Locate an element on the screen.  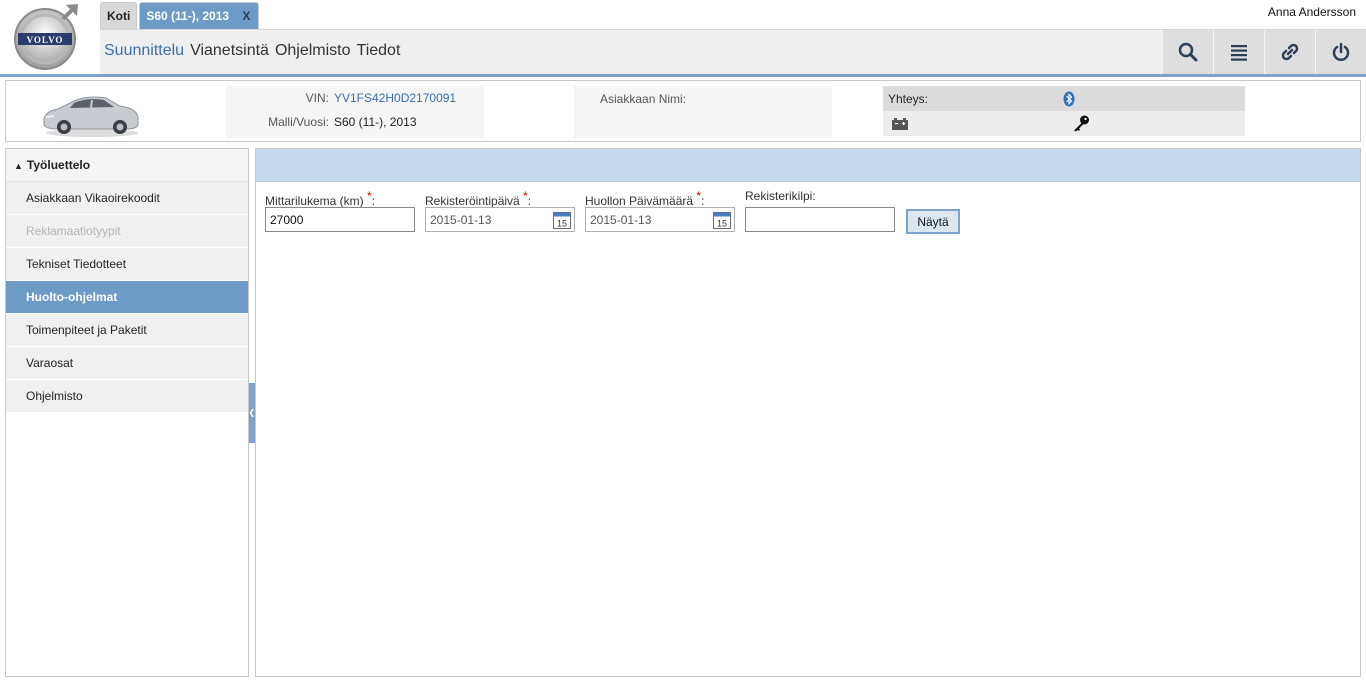
license-plate-field-group: Rekisterikilpi: is located at coordinates (820, 210).